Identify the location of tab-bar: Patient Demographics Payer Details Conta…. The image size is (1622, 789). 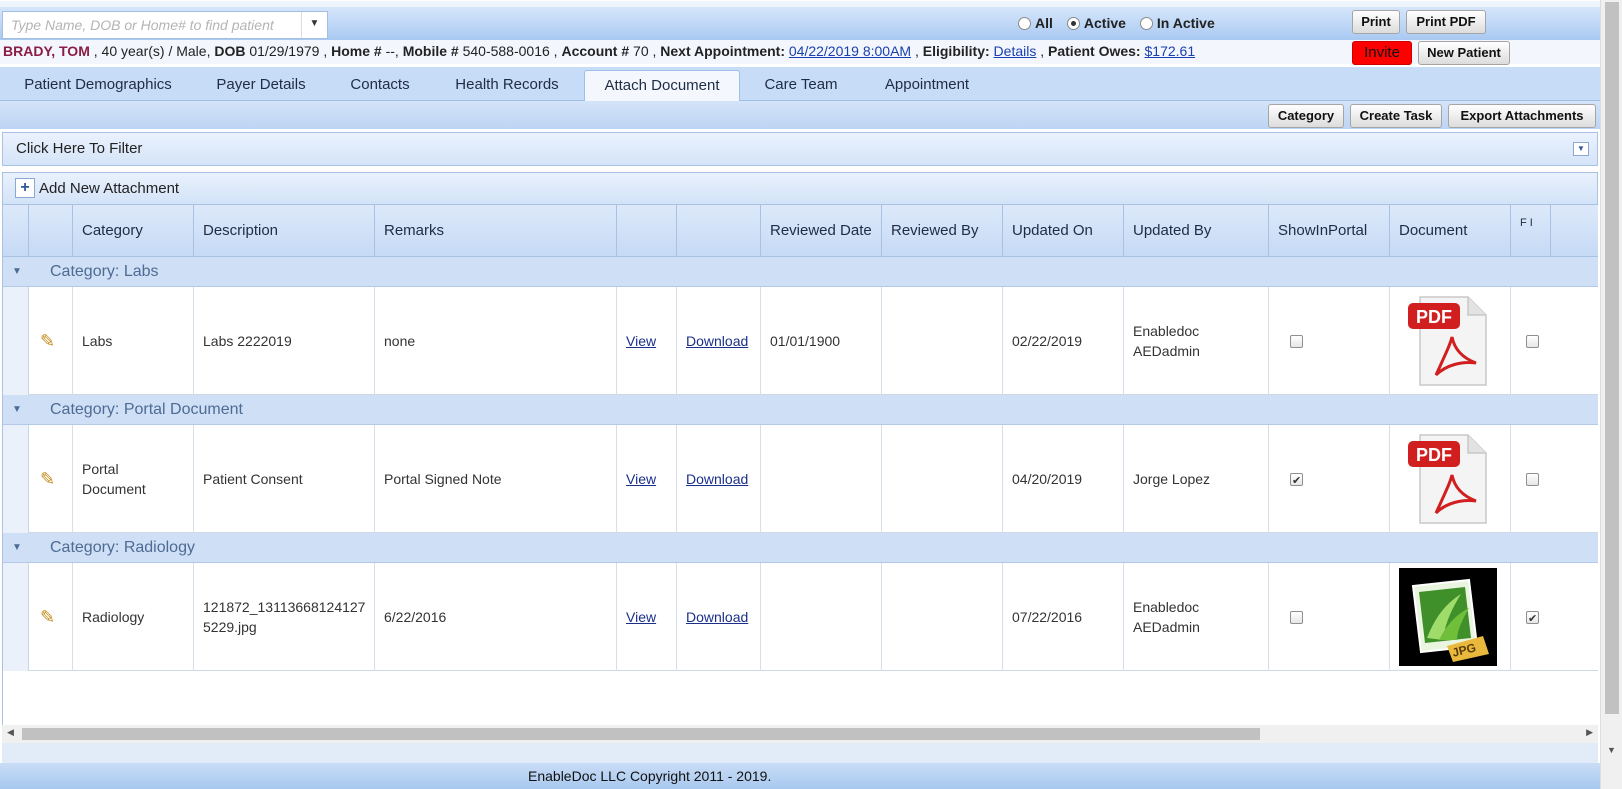
(800, 84).